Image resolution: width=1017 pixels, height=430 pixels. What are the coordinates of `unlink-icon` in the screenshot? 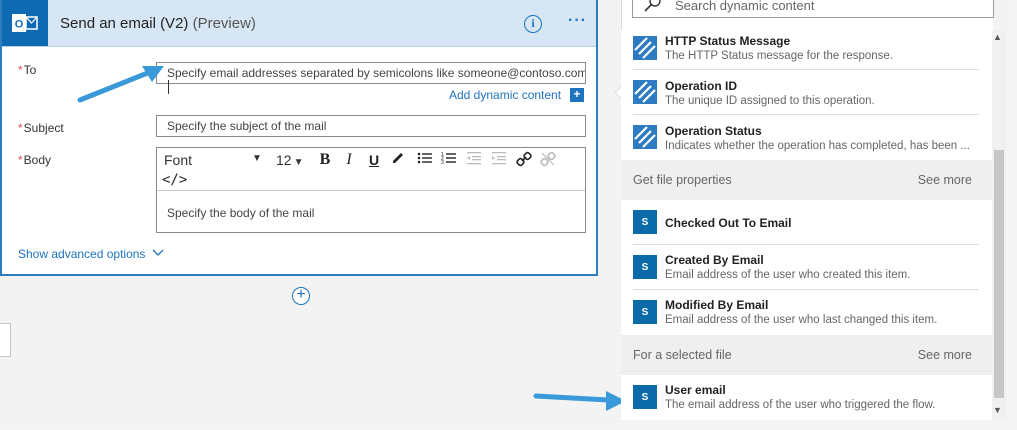 It's located at (548, 160).